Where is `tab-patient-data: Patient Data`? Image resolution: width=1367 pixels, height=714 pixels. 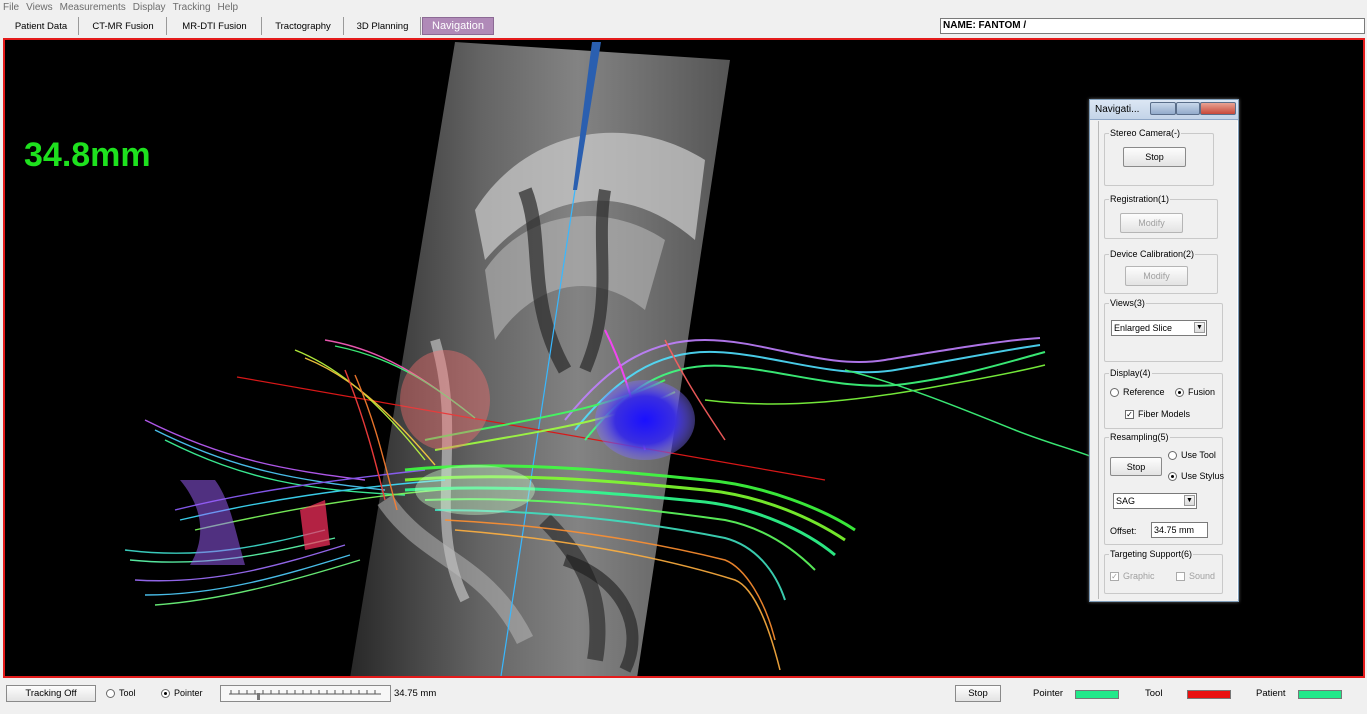
tab-patient-data: Patient Data is located at coordinates (41, 26).